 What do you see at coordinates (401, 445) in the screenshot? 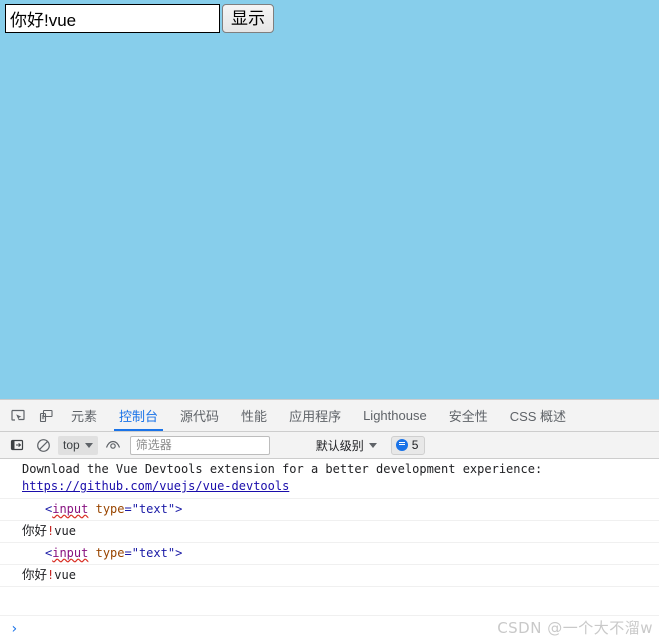
I see `info-bubble-icon` at bounding box center [401, 445].